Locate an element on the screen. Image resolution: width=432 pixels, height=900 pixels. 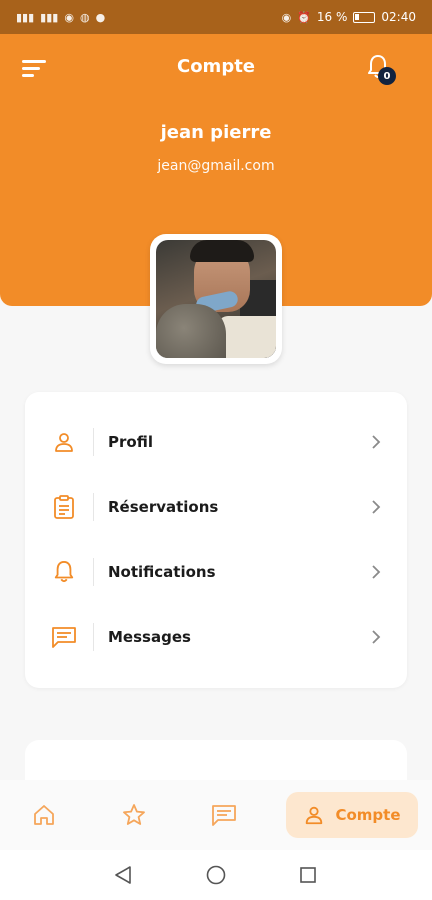
home-icon is located at coordinates (44, 815).